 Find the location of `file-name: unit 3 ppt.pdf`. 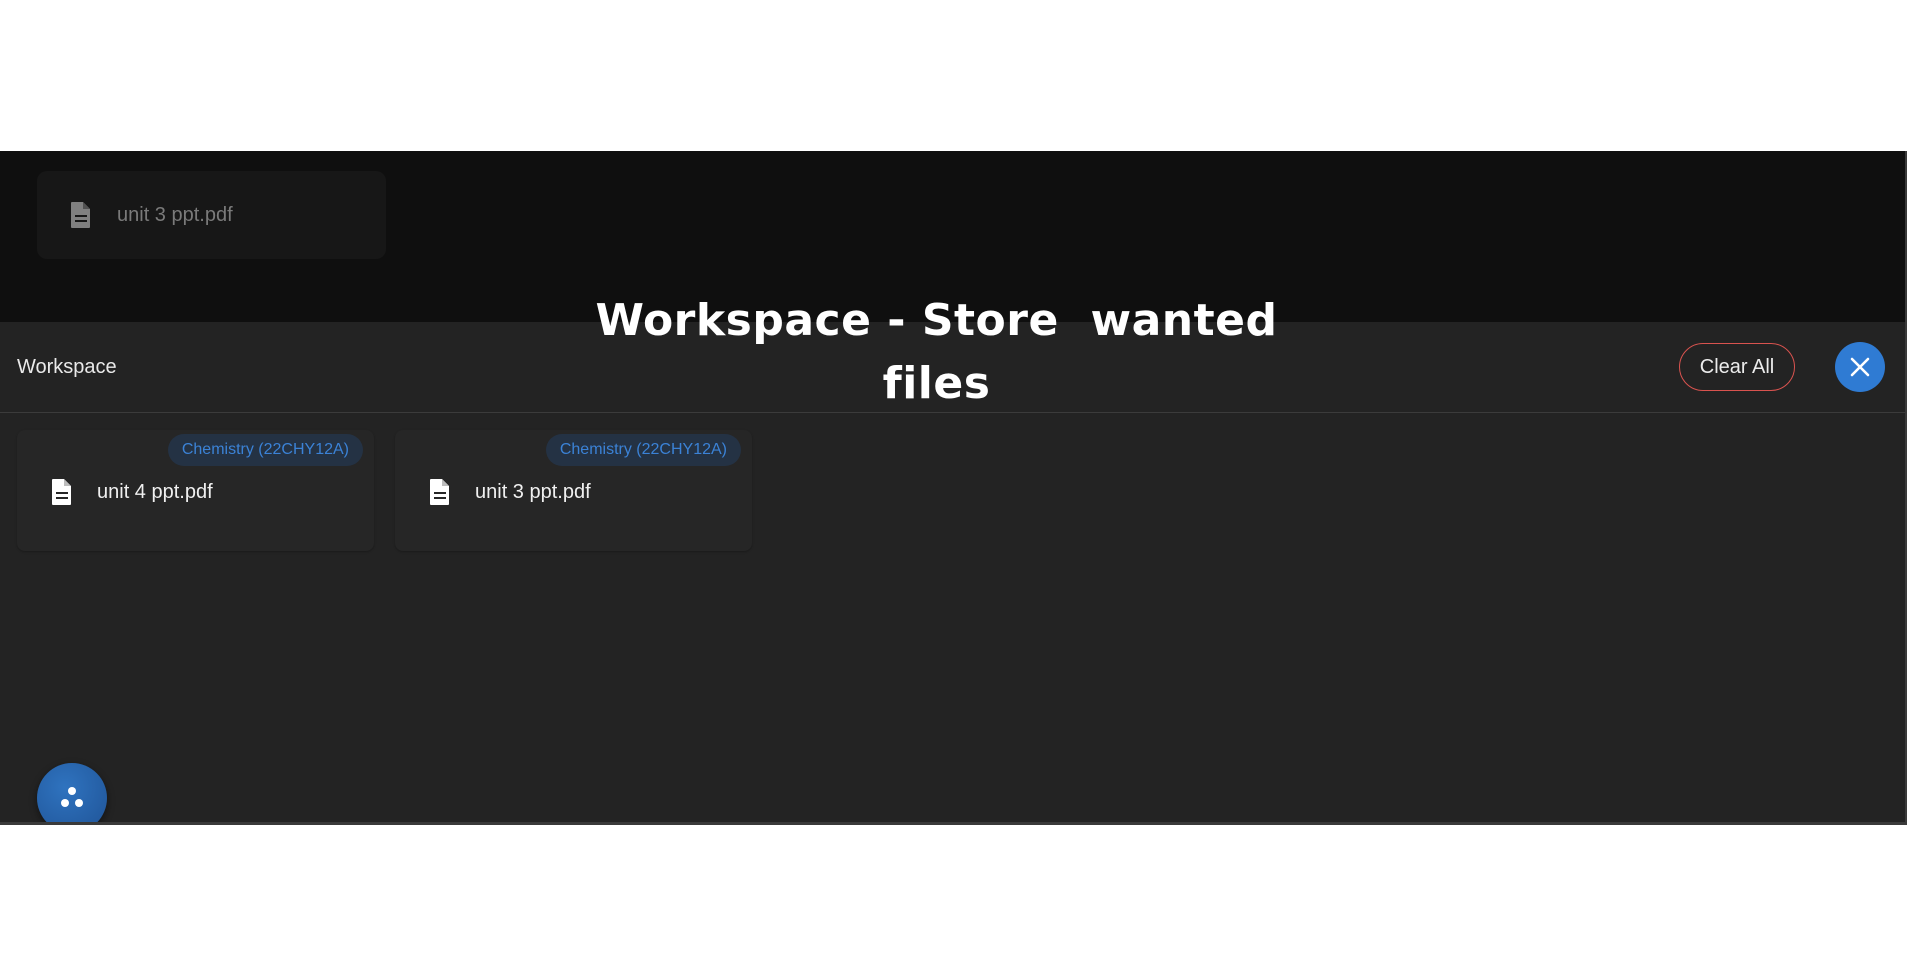

file-name: unit 3 ppt.pdf is located at coordinates (533, 492).